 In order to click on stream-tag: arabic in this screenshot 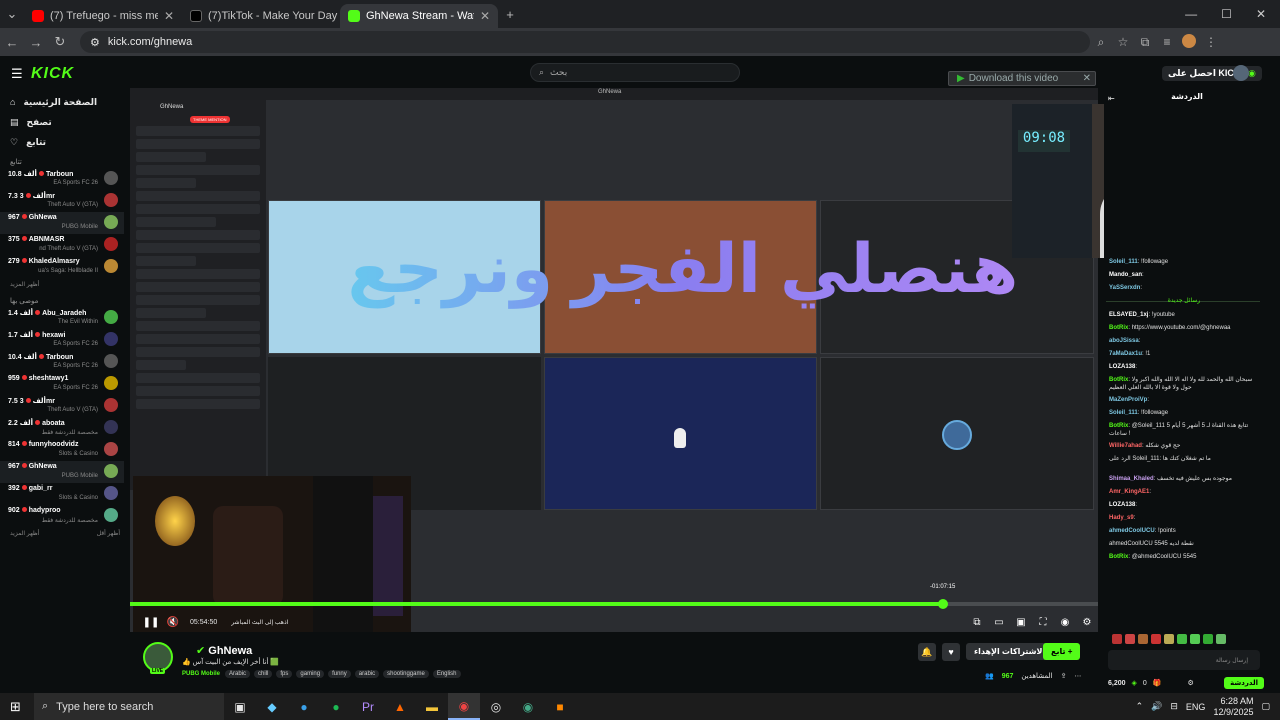, I will do `click(367, 674)`.